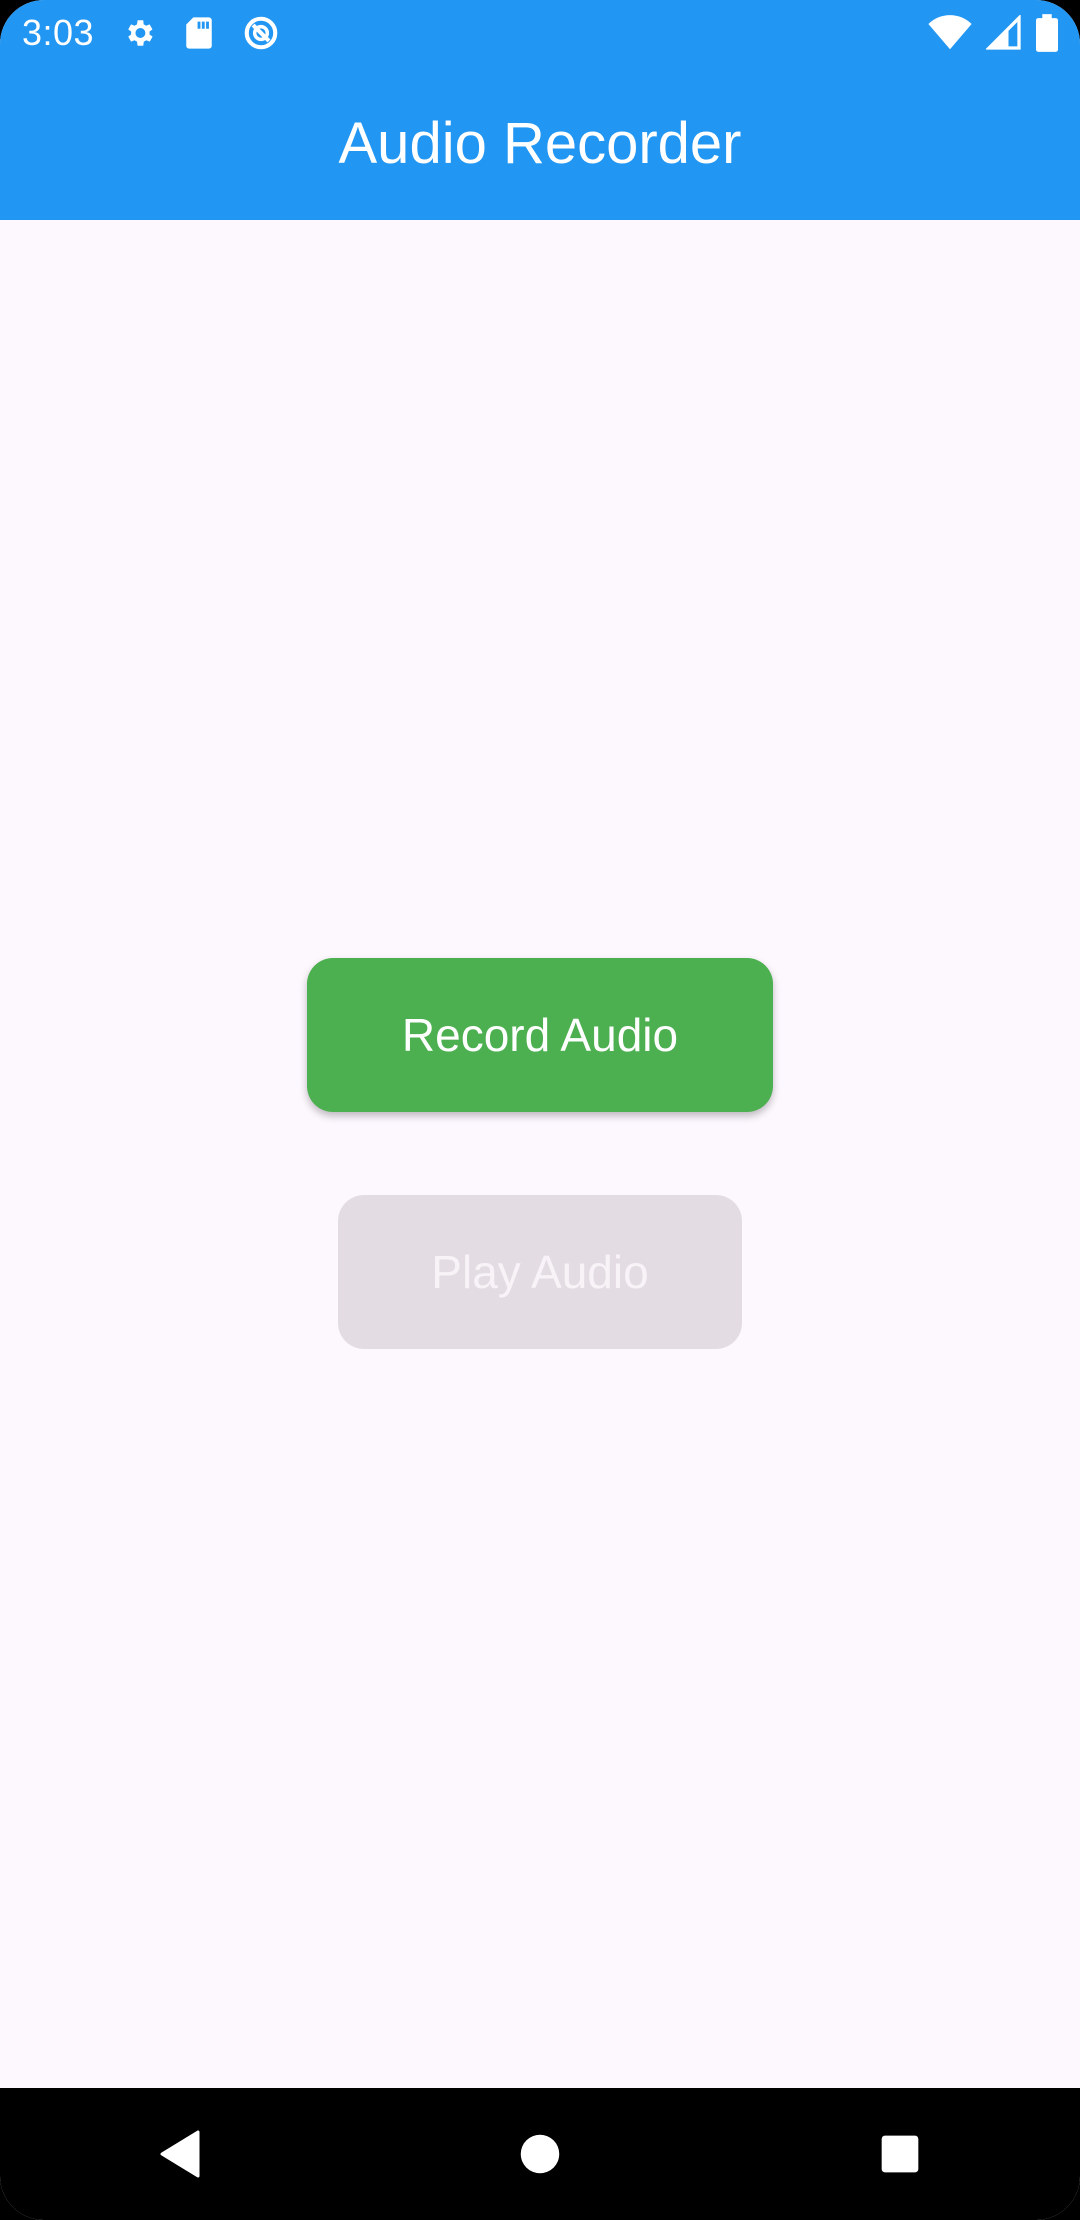 This screenshot has height=2220, width=1080. I want to click on battery-icon, so click(1047, 33).